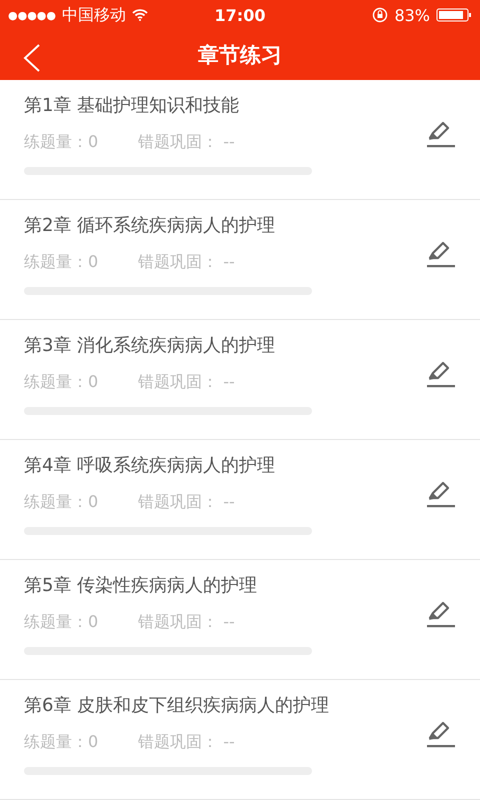 The height and width of the screenshot is (800, 480). Describe the element at coordinates (177, 706) in the screenshot. I see `chapter-title: 第6章 皮肤和皮下组织疾病病人的护理` at that location.